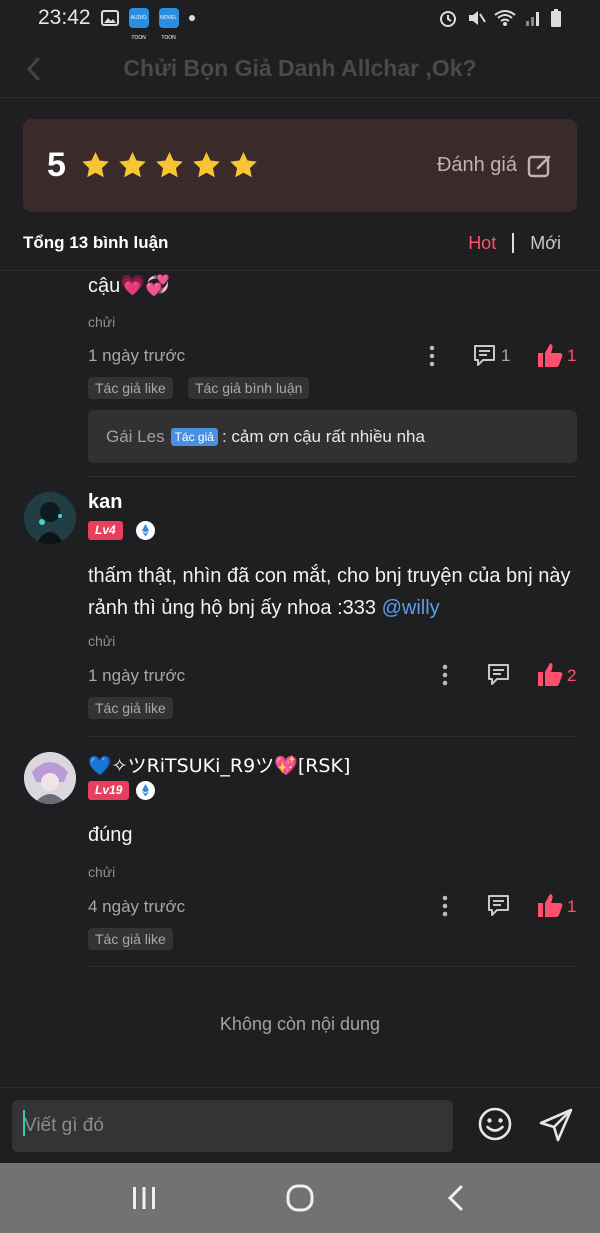 The width and height of the screenshot is (600, 1233). I want to click on author-commented-tag: Tác giả bình luận, so click(249, 388).